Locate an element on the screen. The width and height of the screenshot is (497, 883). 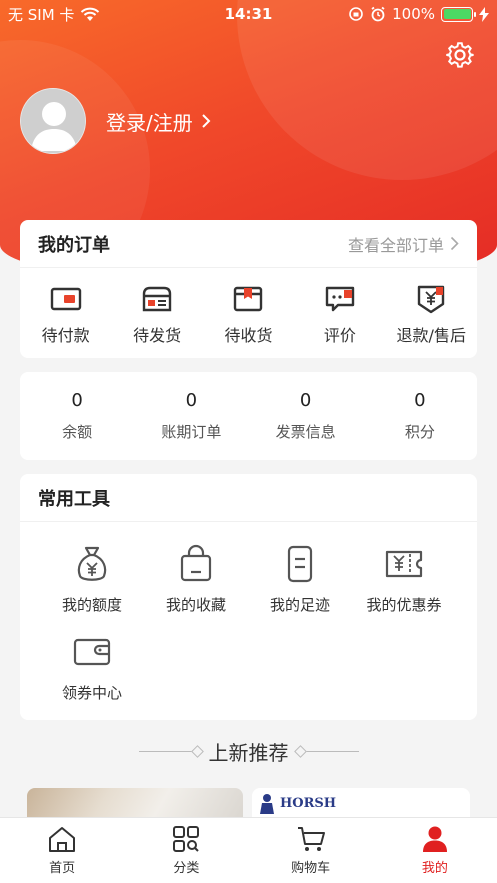
carrier-group: 无 SIM 卡 is located at coordinates (54, 14).